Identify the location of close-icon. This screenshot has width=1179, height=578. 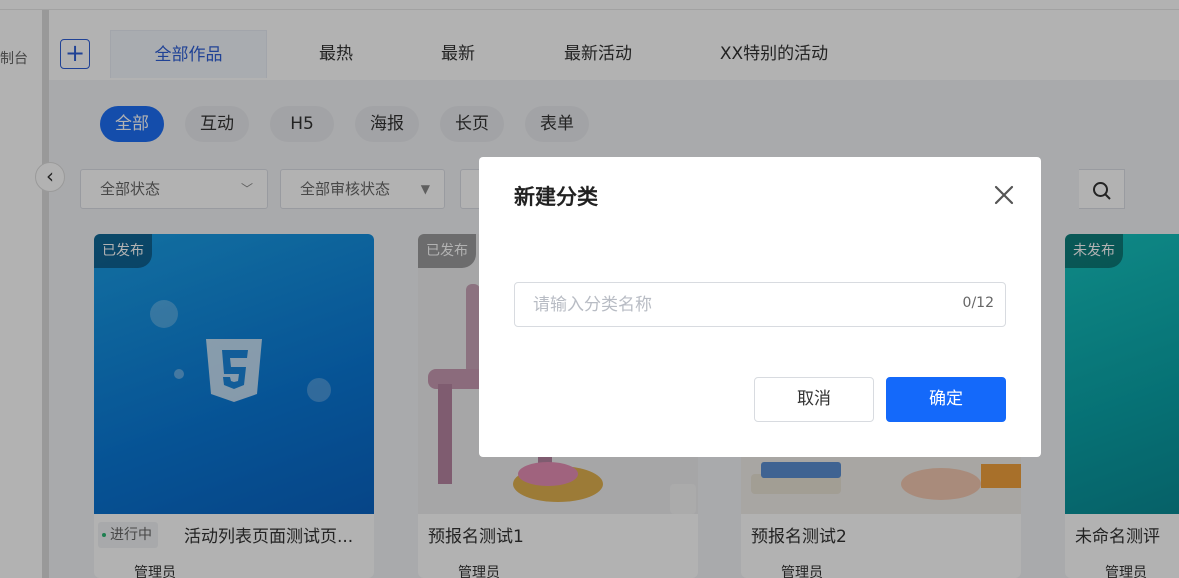
(1004, 195).